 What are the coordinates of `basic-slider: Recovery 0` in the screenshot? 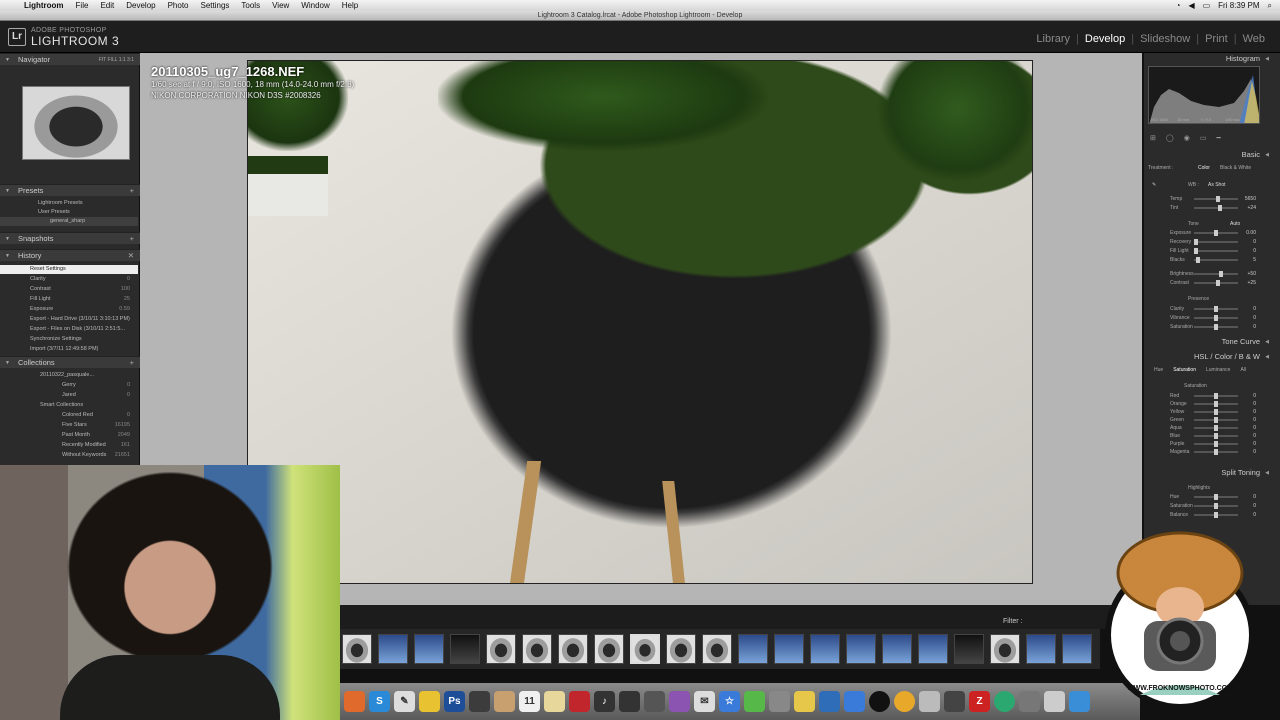 It's located at (1203, 242).